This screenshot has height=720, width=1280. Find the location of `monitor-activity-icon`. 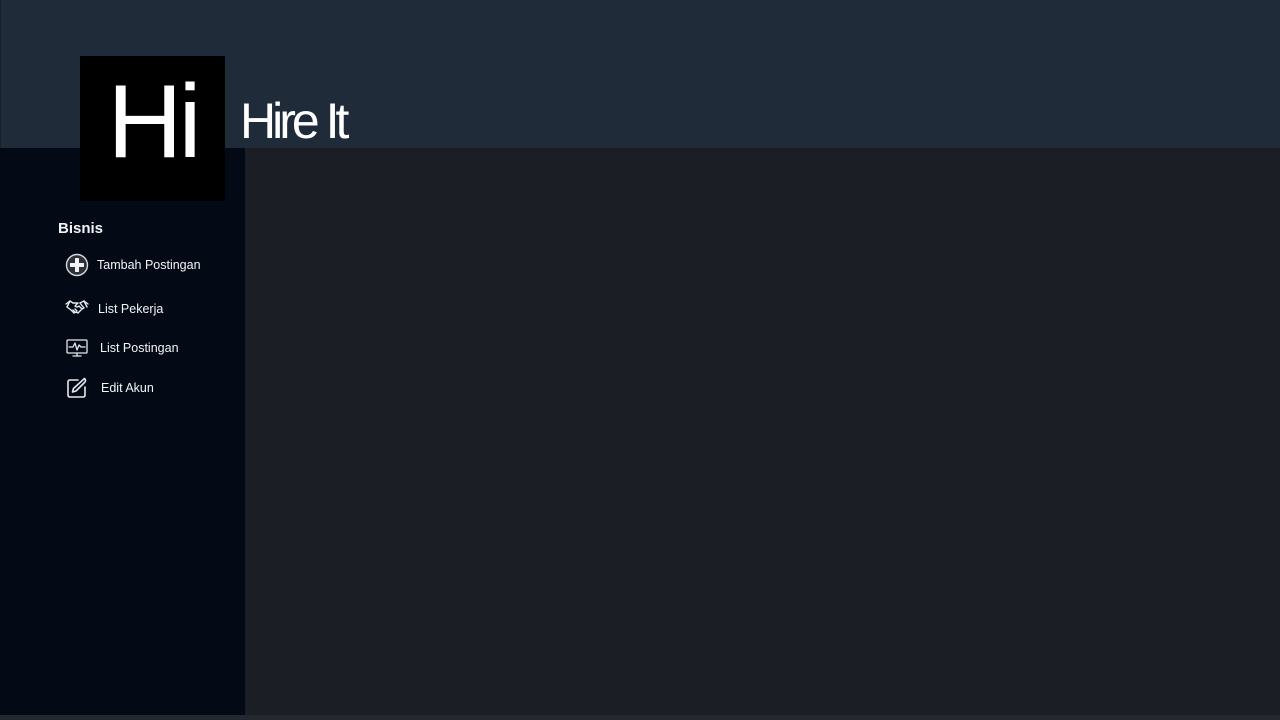

monitor-activity-icon is located at coordinates (77, 348).